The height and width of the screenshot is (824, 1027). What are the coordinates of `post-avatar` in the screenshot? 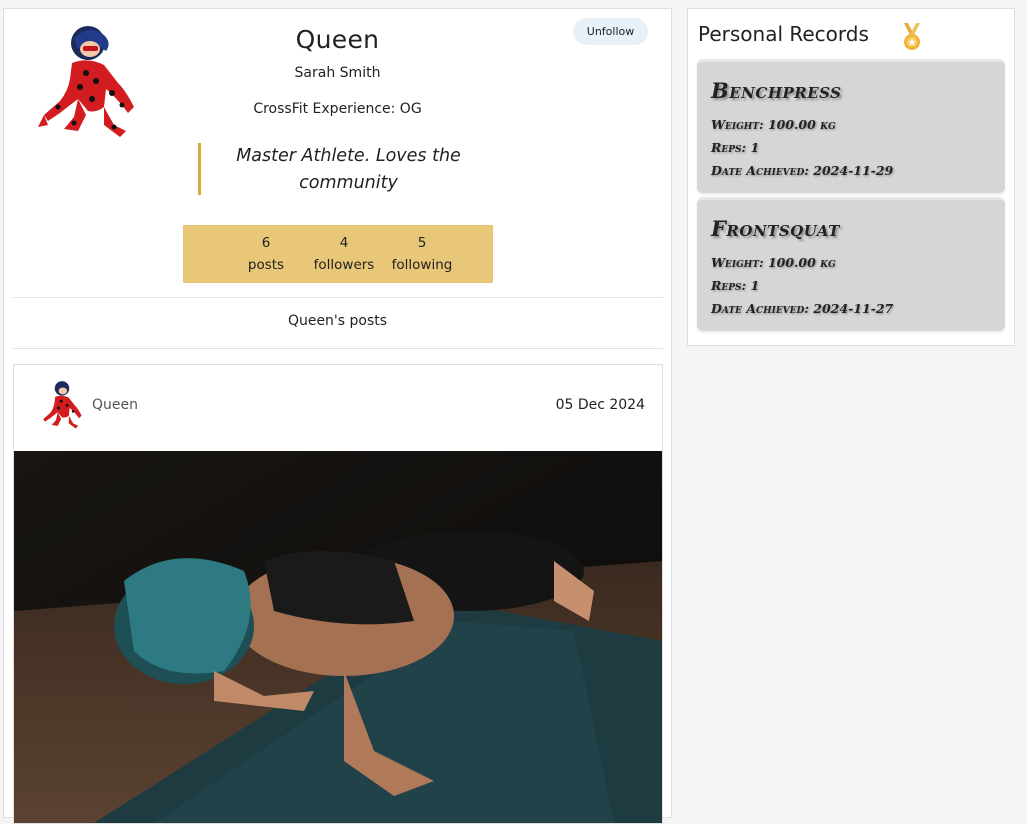 It's located at (62, 405).